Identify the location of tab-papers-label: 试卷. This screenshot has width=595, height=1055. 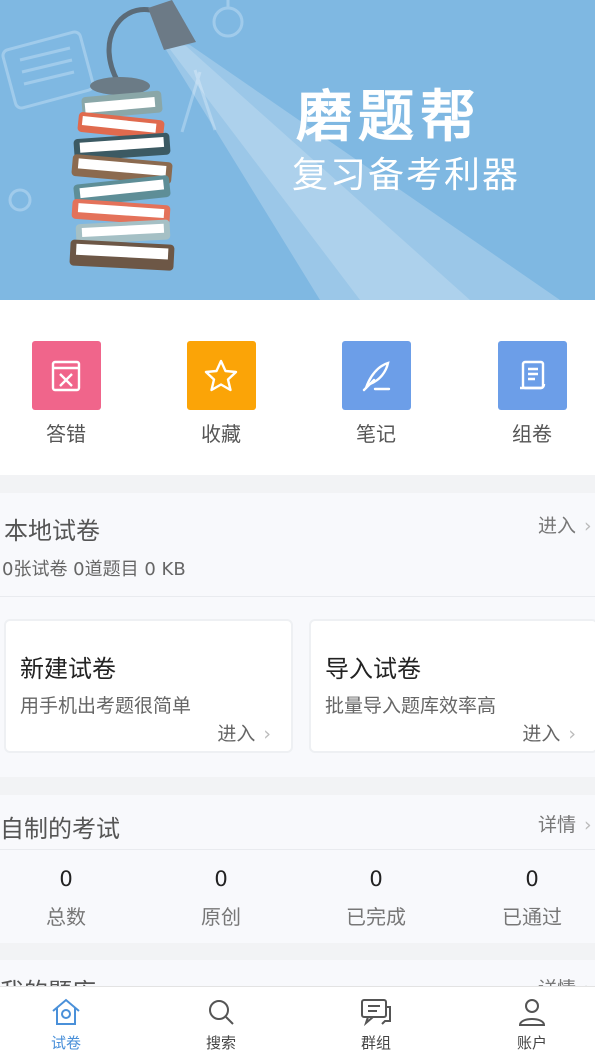
(65, 1043).